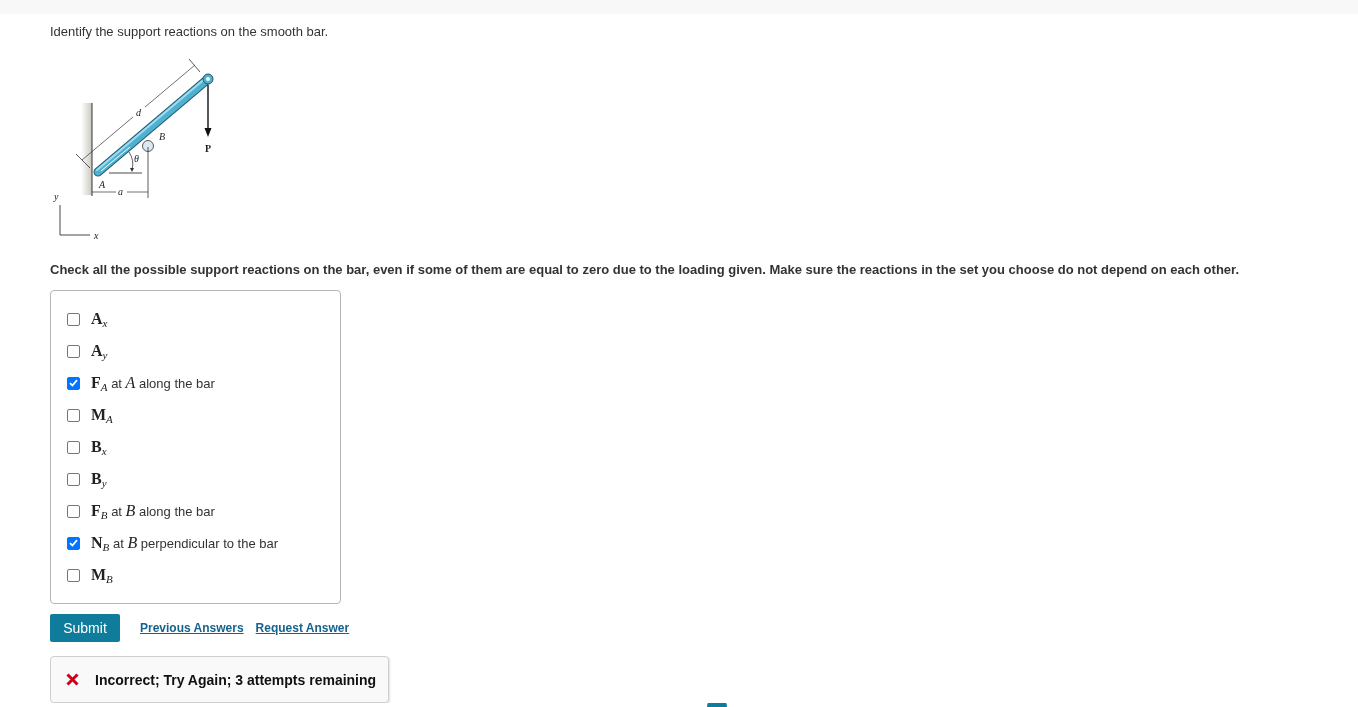  I want to click on option-label: N$_{B}$ at B perpendicular to the bar, so click(185, 543).